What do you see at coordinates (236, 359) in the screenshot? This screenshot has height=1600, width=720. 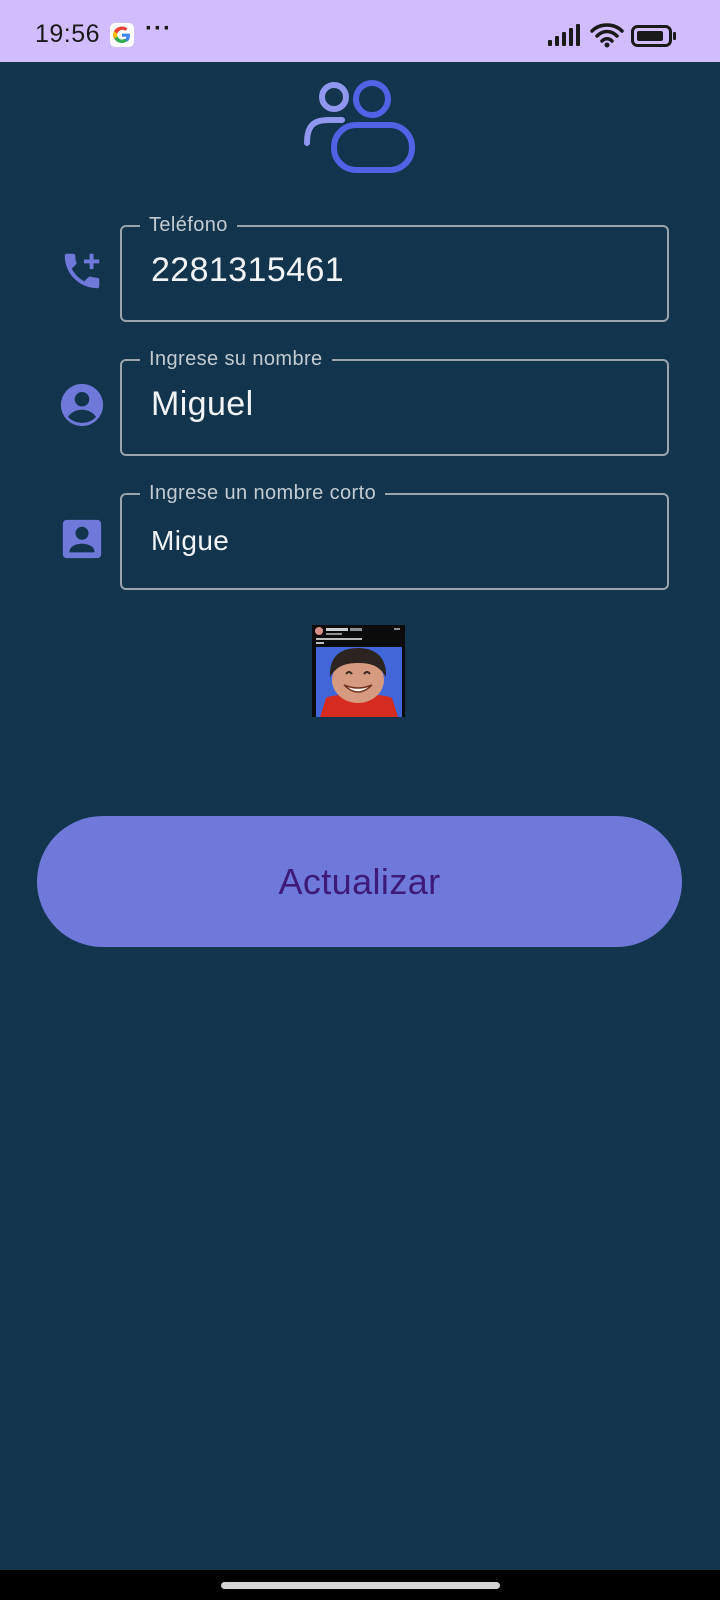 I see `name-field-label: Ingrese su nombre` at bounding box center [236, 359].